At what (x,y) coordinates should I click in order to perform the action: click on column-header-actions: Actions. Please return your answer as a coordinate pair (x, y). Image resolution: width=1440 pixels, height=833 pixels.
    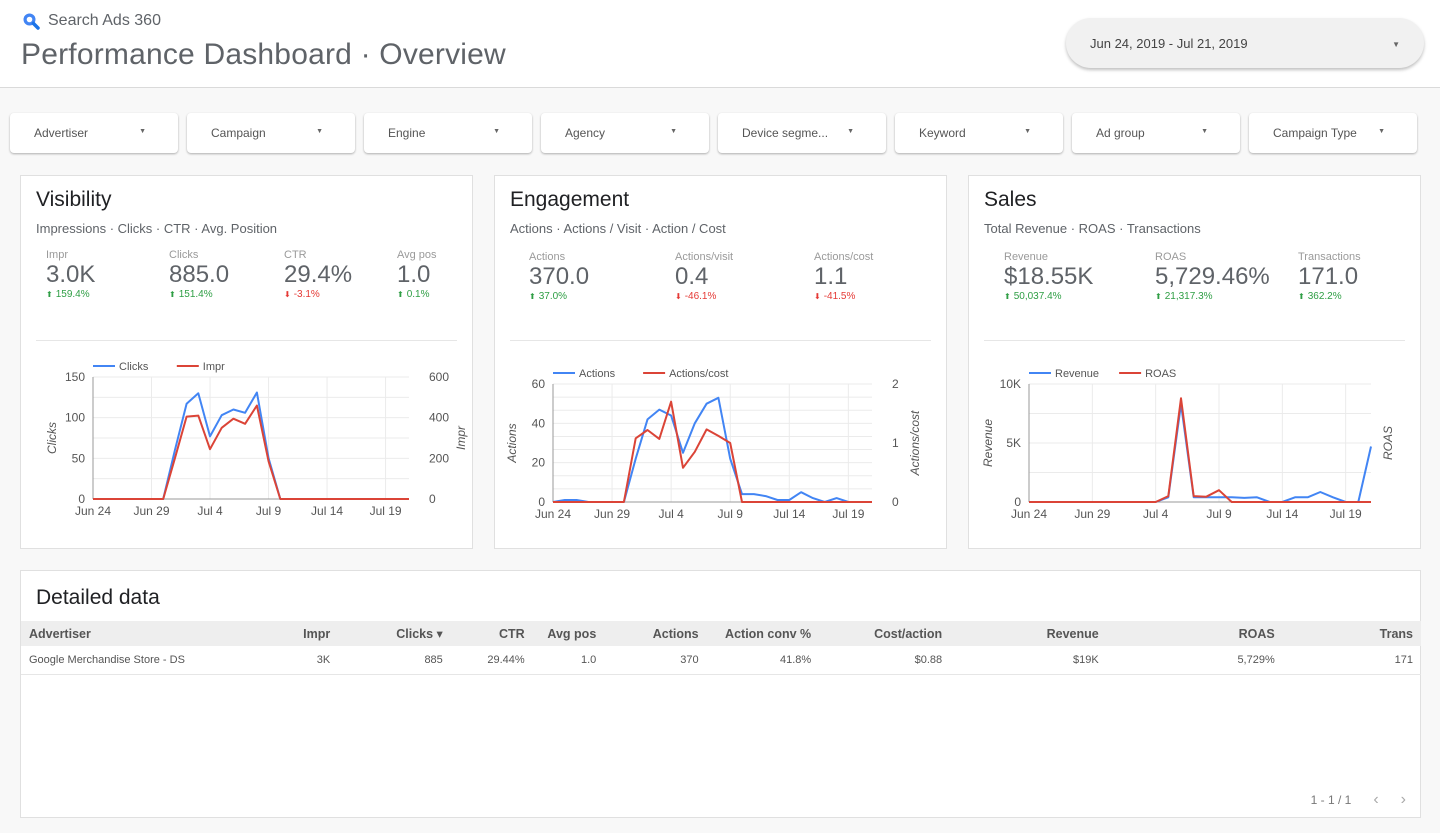
    Looking at the image, I should click on (655, 633).